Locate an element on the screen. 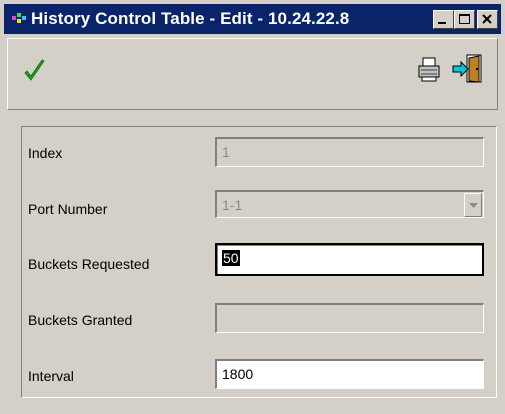 The width and height of the screenshot is (505, 414). maximize-button is located at coordinates (464, 19).